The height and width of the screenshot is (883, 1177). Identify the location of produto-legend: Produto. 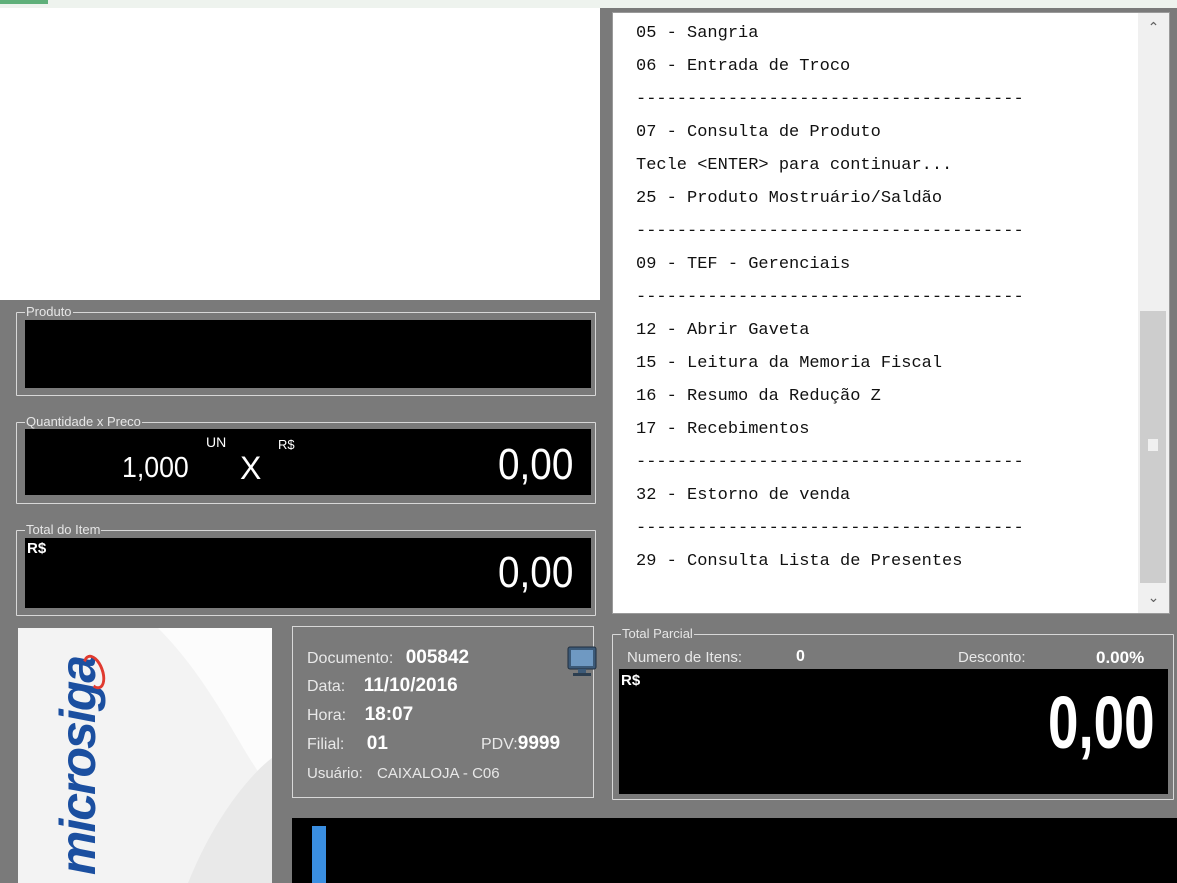
(49, 311).